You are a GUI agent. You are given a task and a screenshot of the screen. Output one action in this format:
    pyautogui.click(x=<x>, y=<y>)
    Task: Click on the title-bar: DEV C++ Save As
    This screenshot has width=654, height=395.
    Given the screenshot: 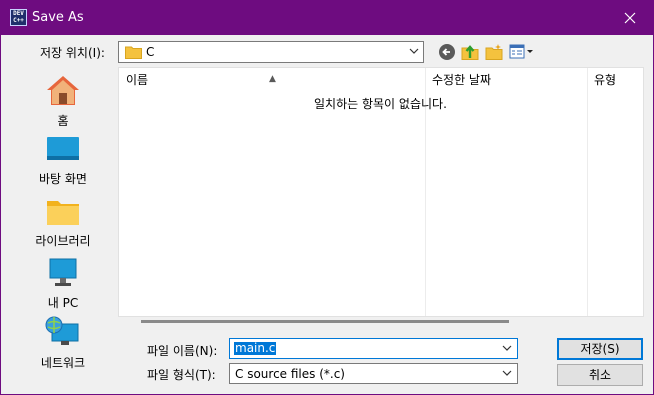 What is the action you would take?
    pyautogui.click(x=327, y=18)
    